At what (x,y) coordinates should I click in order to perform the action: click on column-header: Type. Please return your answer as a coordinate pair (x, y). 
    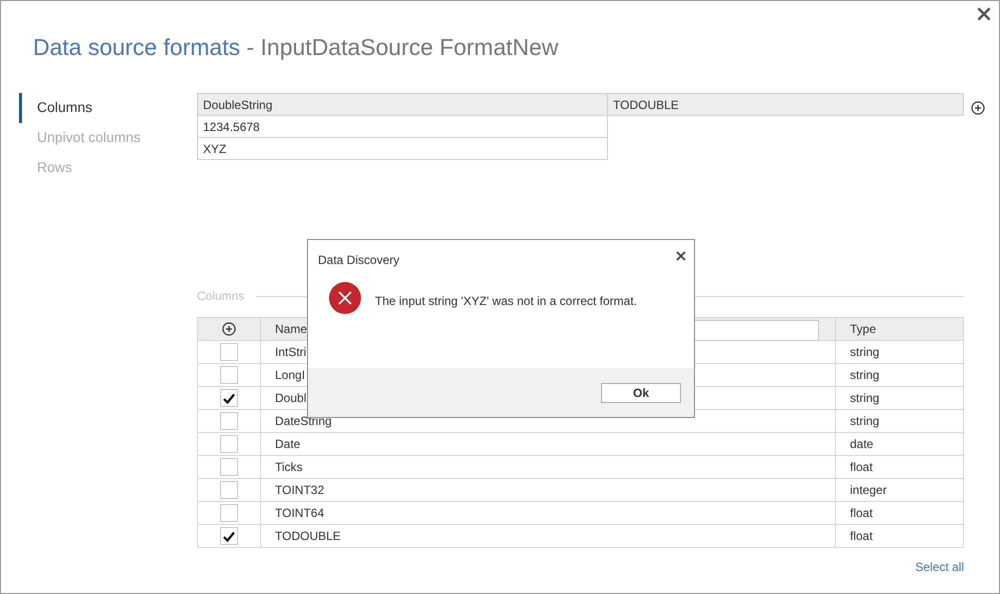
    Looking at the image, I should click on (899, 329).